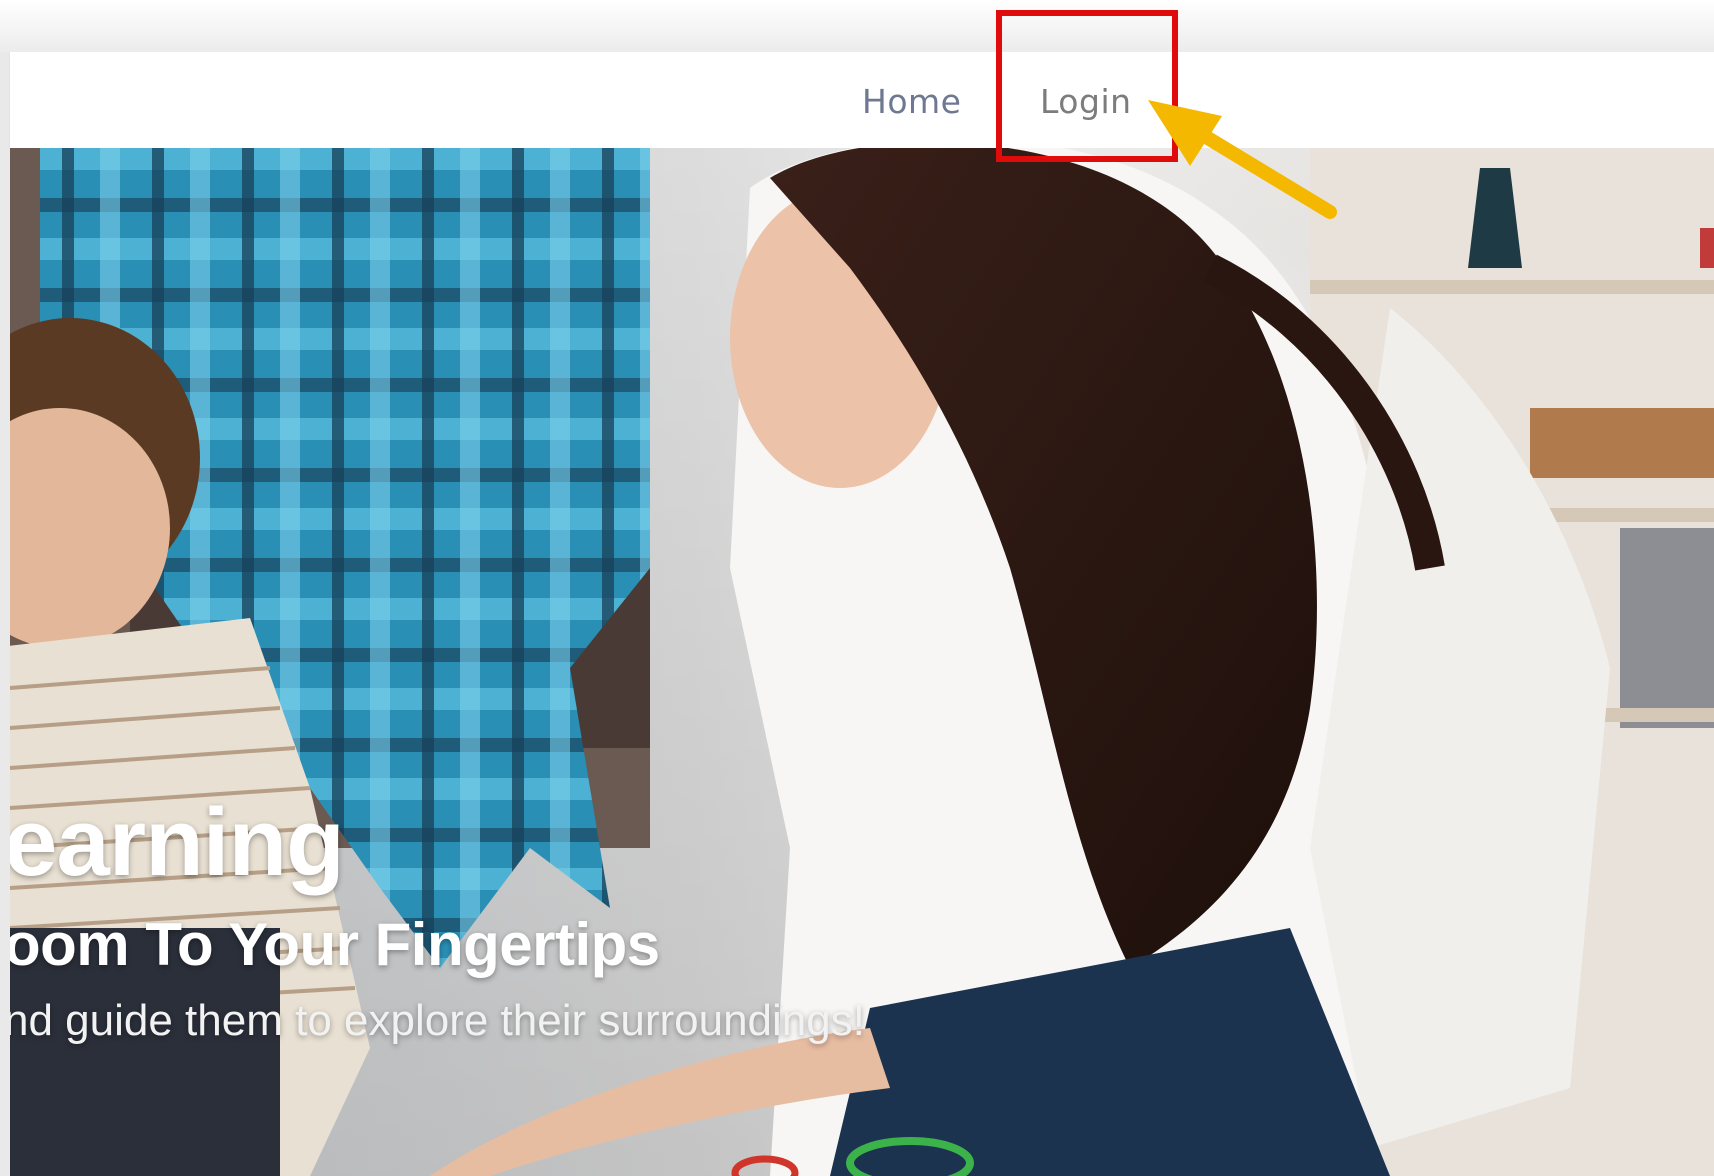  I want to click on browser-top-strip, so click(857, 26).